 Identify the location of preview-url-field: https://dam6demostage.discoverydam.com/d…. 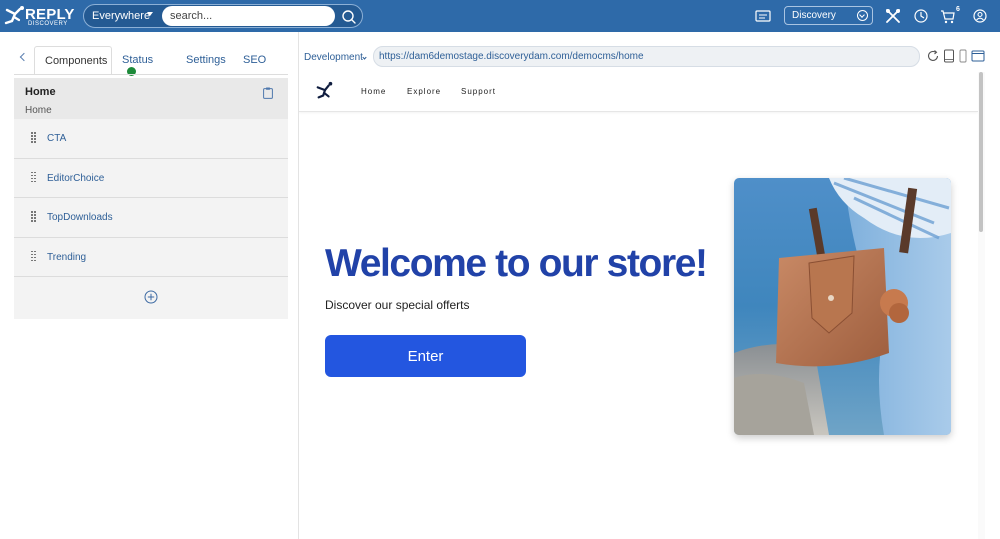
(646, 56).